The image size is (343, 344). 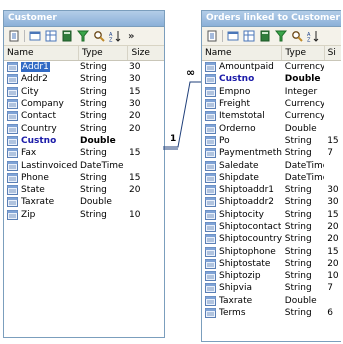 What do you see at coordinates (173, 139) in the screenshot?
I see `relationship-one-label: 1` at bounding box center [173, 139].